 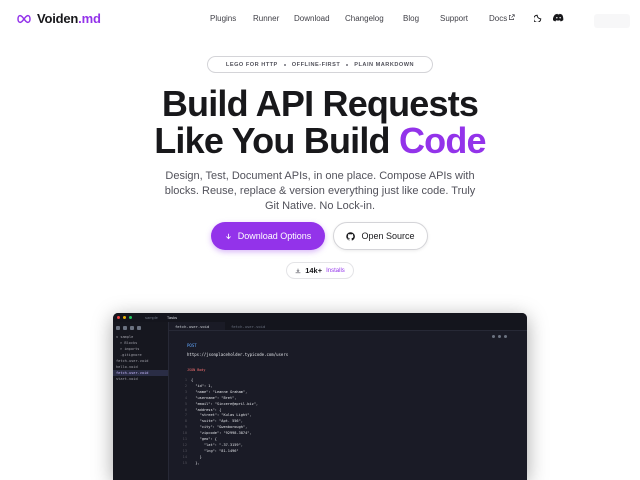 What do you see at coordinates (388, 236) in the screenshot?
I see `open-source-label: Open Source` at bounding box center [388, 236].